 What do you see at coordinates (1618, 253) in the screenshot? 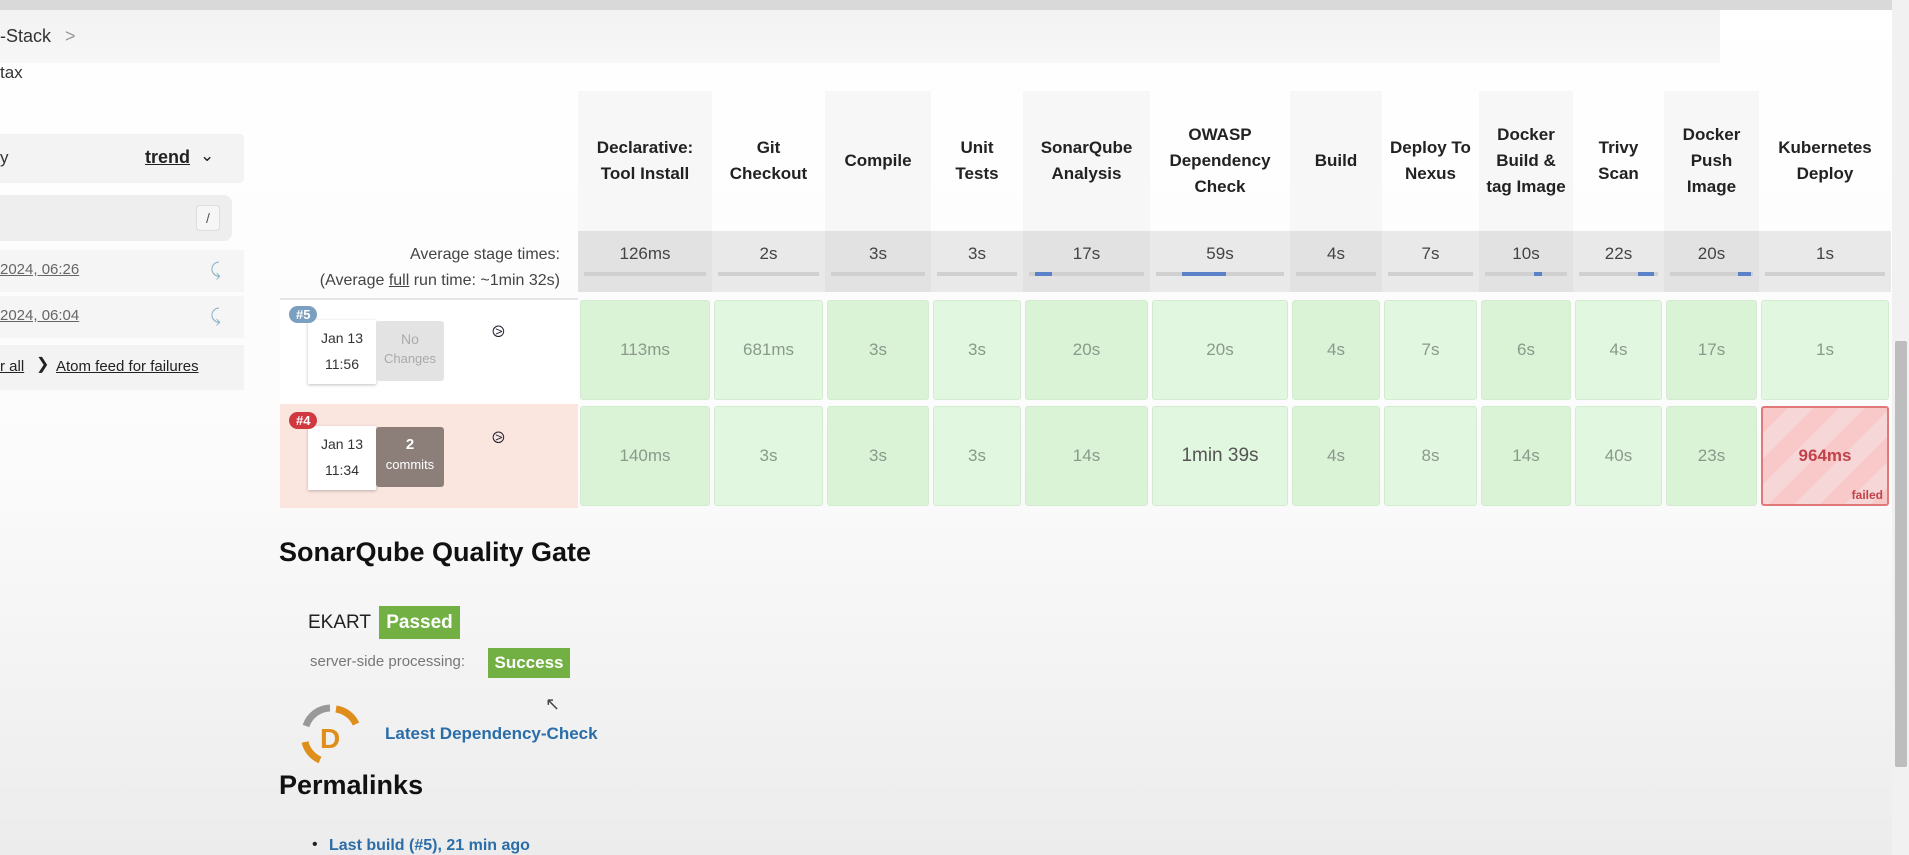
I see `avg-time-value: 22s` at bounding box center [1618, 253].